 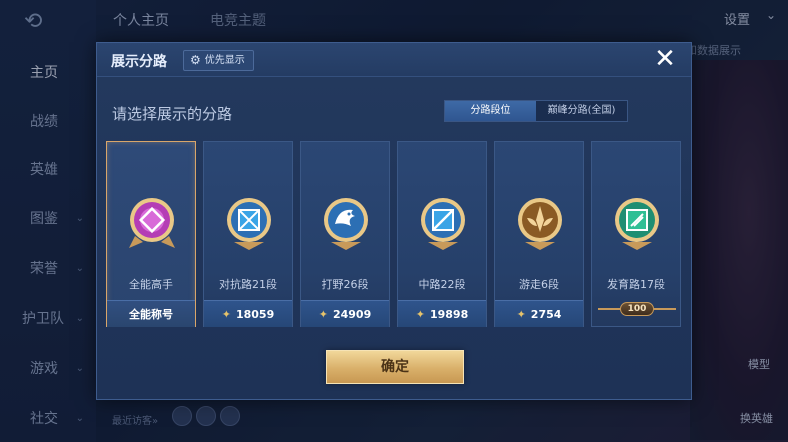 I want to click on farm-lane-badge-icon, so click(x=637, y=224).